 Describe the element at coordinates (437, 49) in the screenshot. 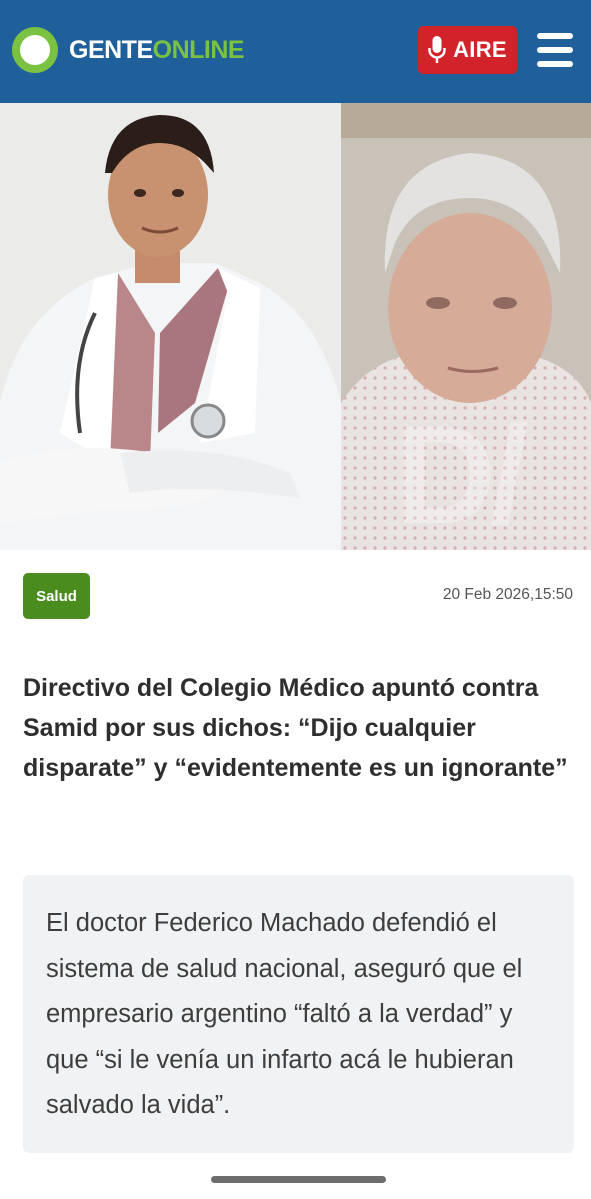

I see `microphone-icon` at that location.